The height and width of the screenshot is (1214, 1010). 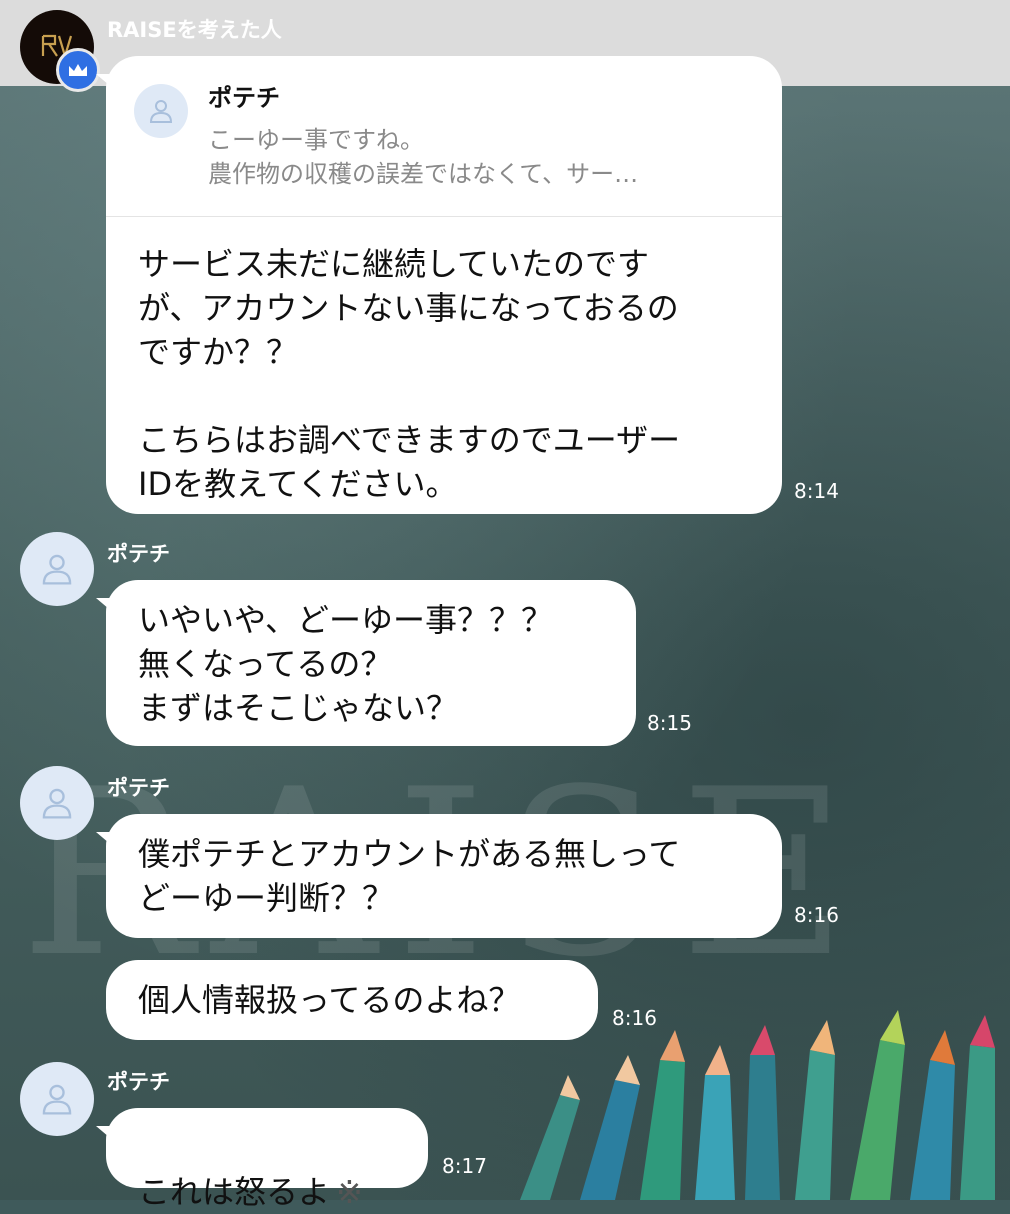 I want to click on message-time: 8:17, so click(x=464, y=1166).